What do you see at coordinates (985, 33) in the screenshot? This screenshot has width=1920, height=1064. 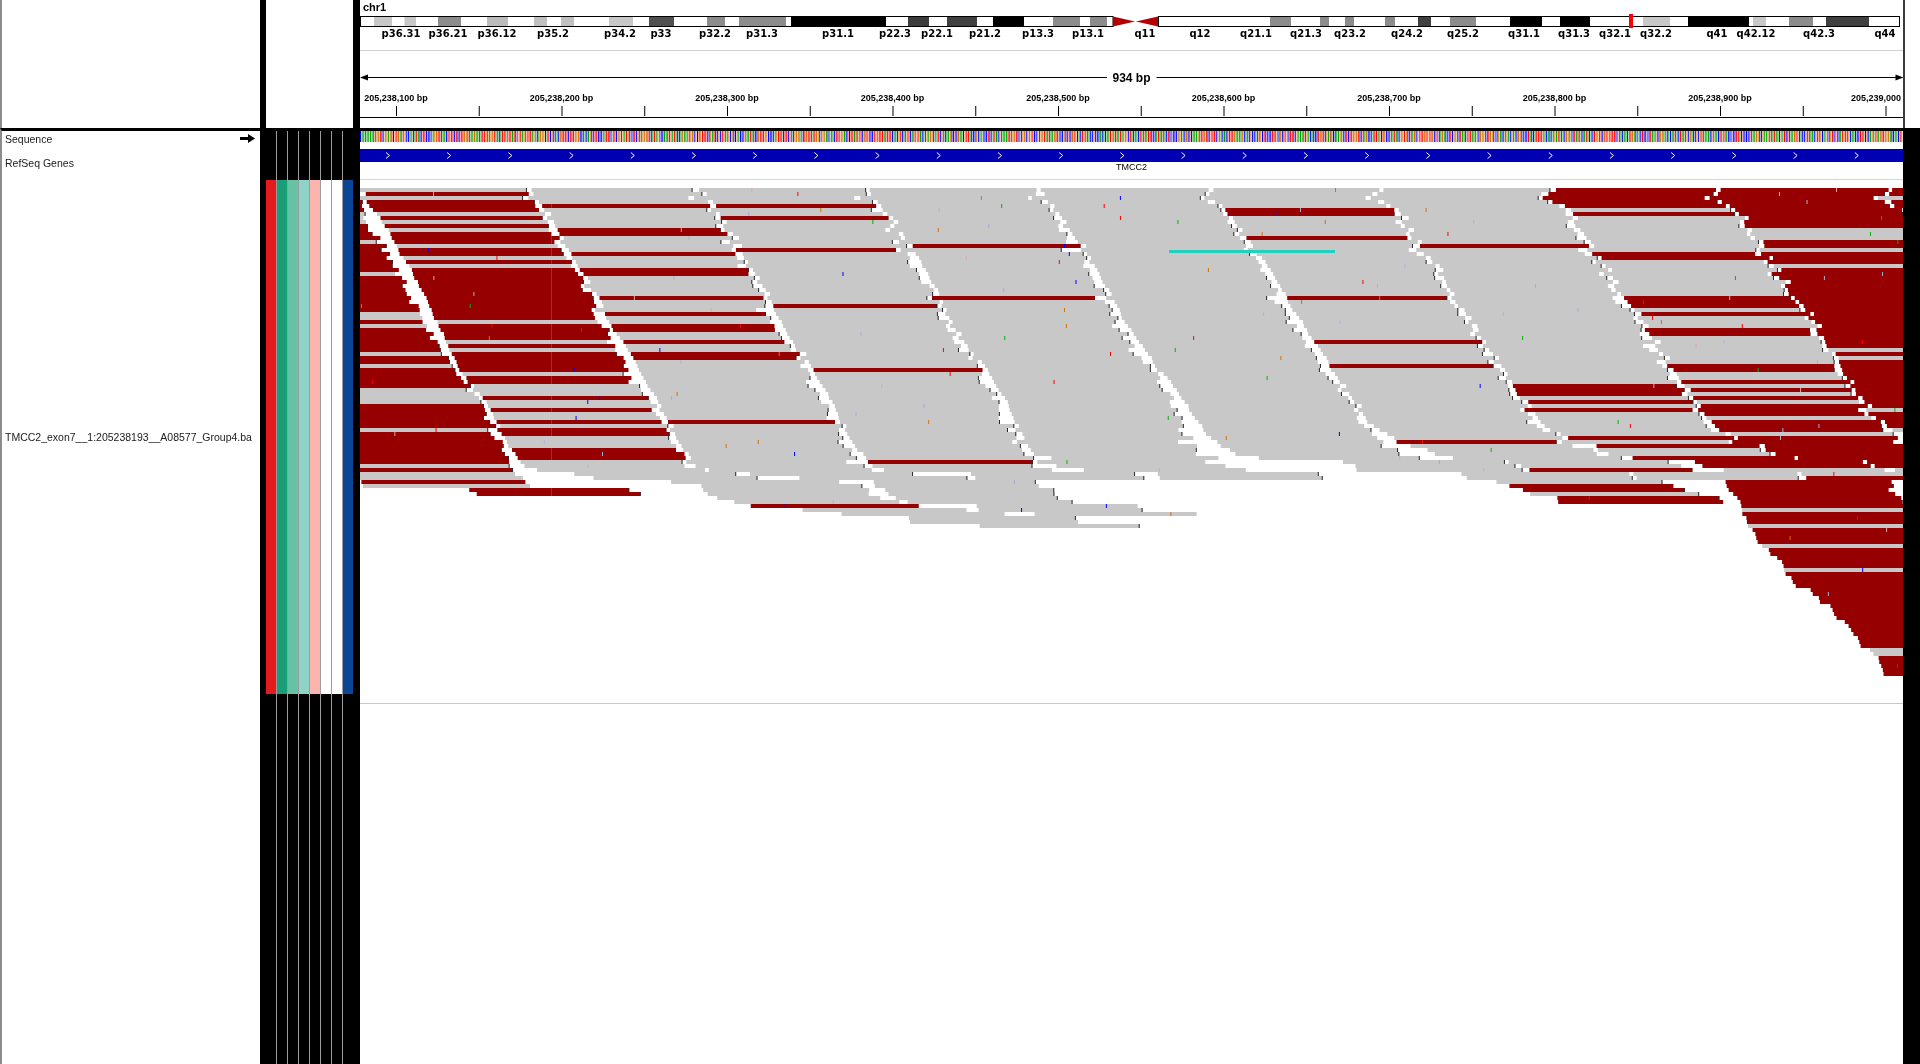 I see `band-label: p21.2` at bounding box center [985, 33].